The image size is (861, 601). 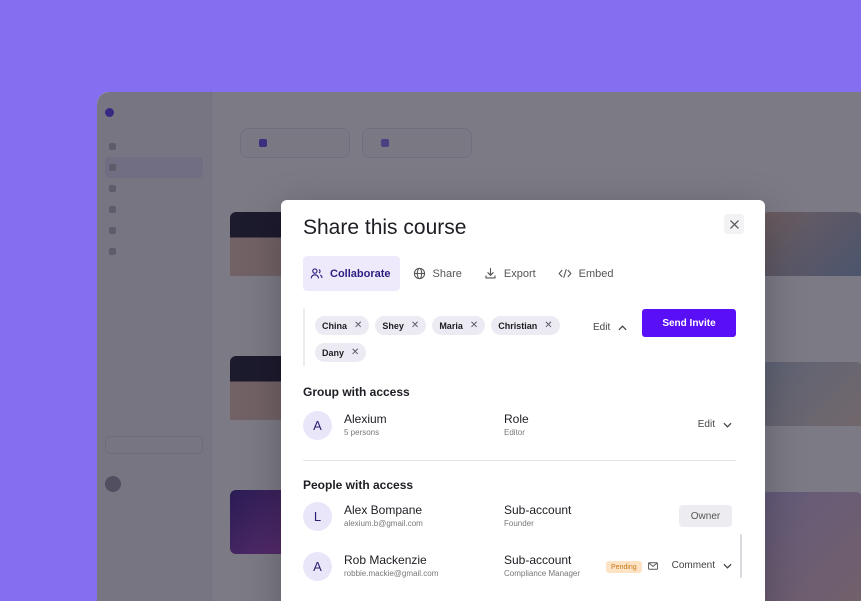 I want to click on role-detail: Editor, so click(x=514, y=432).